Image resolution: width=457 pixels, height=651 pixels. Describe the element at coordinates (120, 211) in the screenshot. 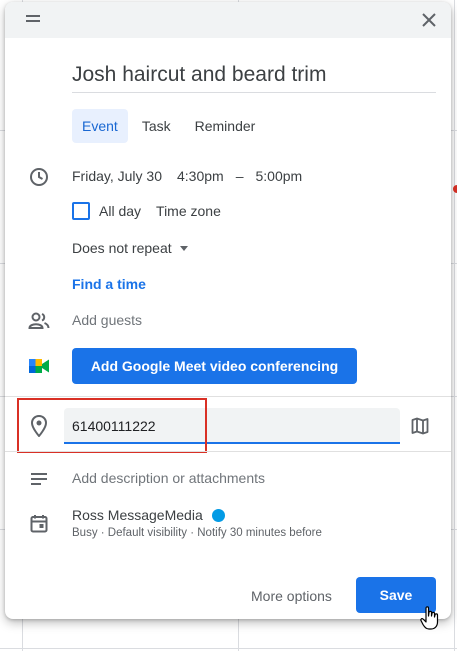

I see `all-day-label: All day` at that location.